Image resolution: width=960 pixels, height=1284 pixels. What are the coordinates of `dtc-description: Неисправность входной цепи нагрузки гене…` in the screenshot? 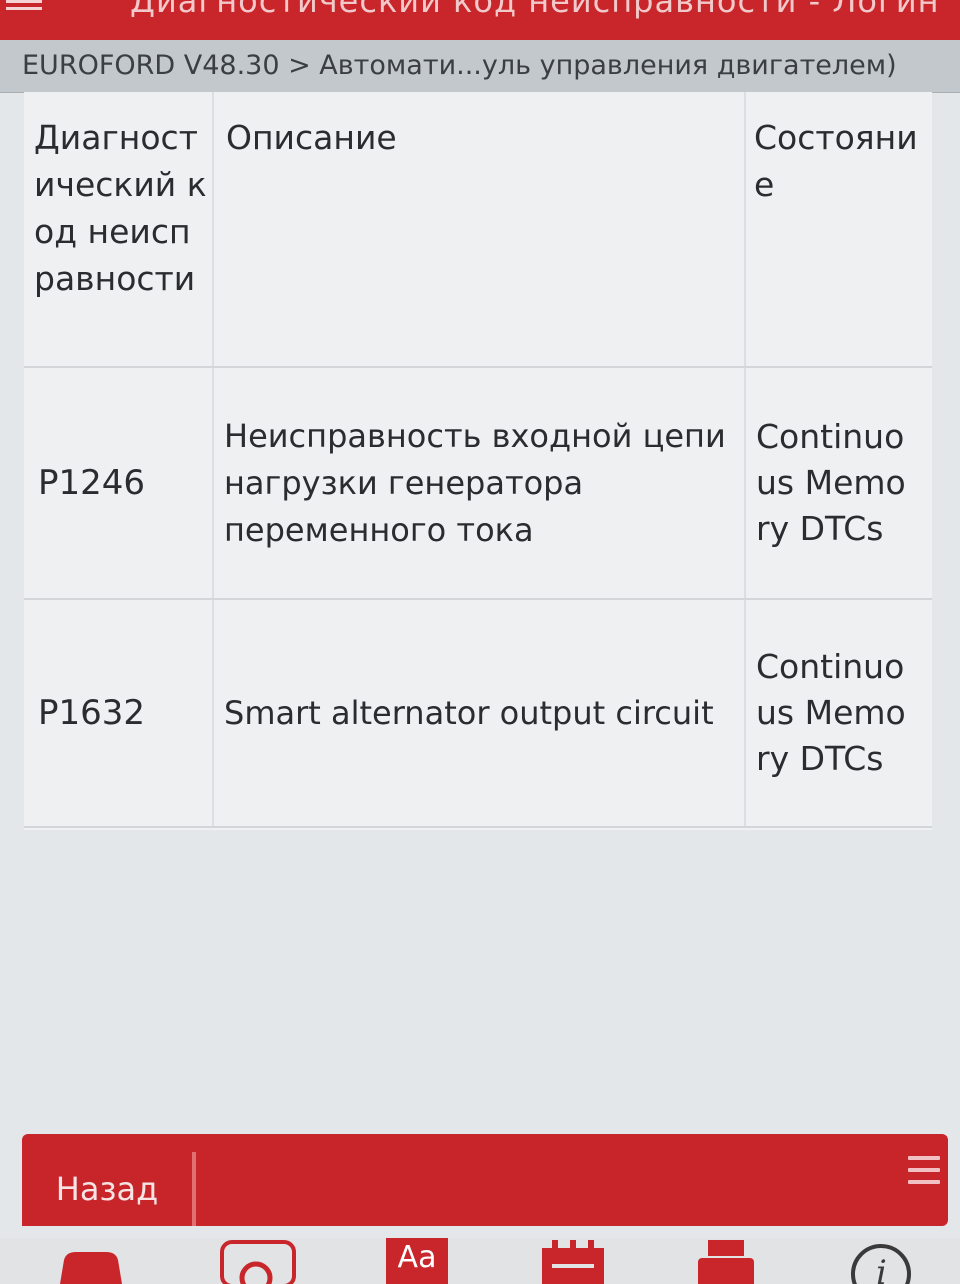 It's located at (475, 482).